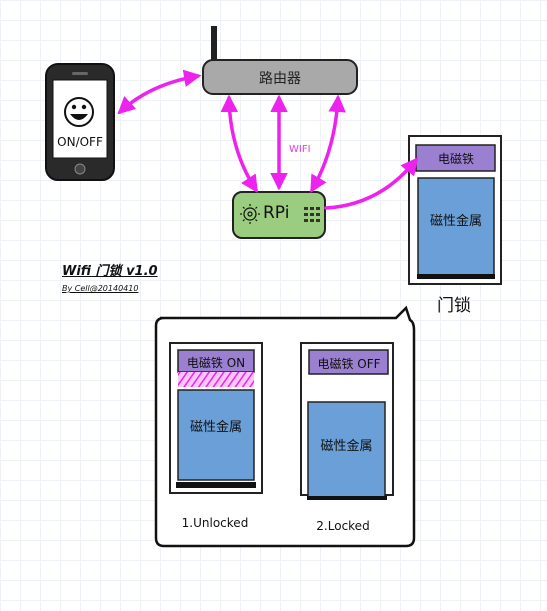 Image resolution: width=547 pixels, height=611 pixels. What do you see at coordinates (455, 221) in the screenshot?
I see `door-metal-label: 磁性金属` at bounding box center [455, 221].